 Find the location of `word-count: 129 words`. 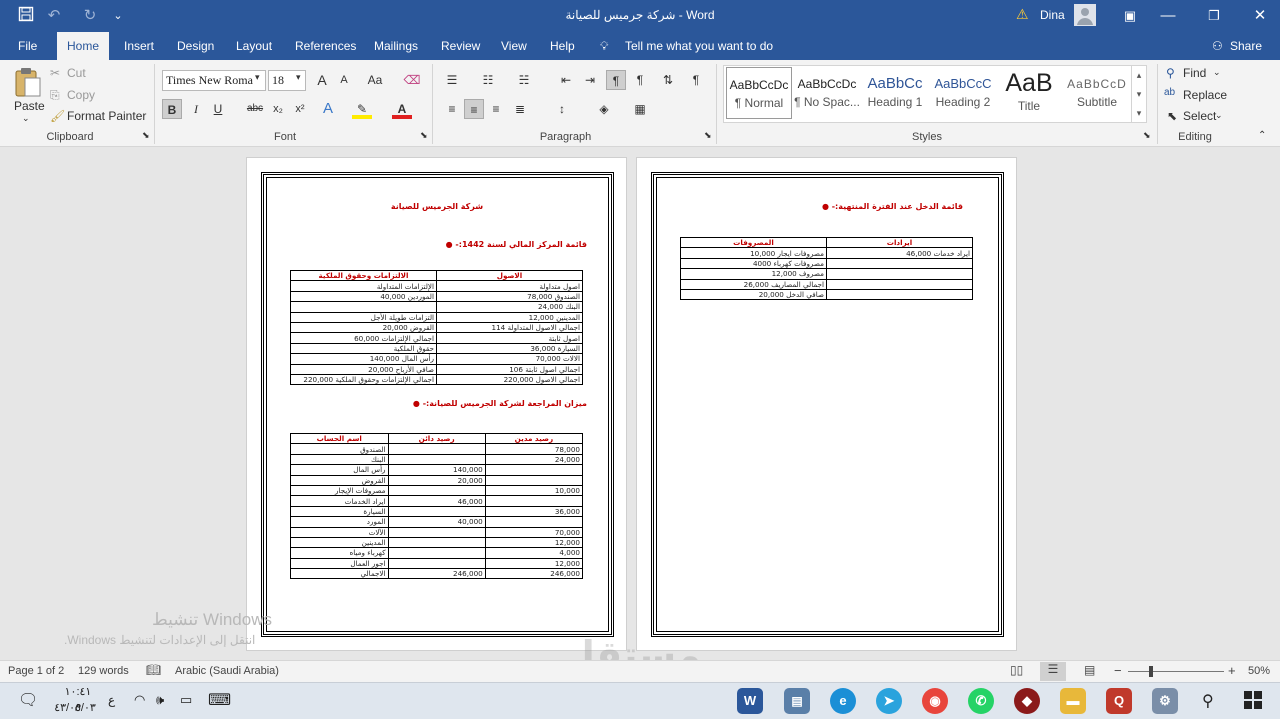

word-count: 129 words is located at coordinates (103, 671).